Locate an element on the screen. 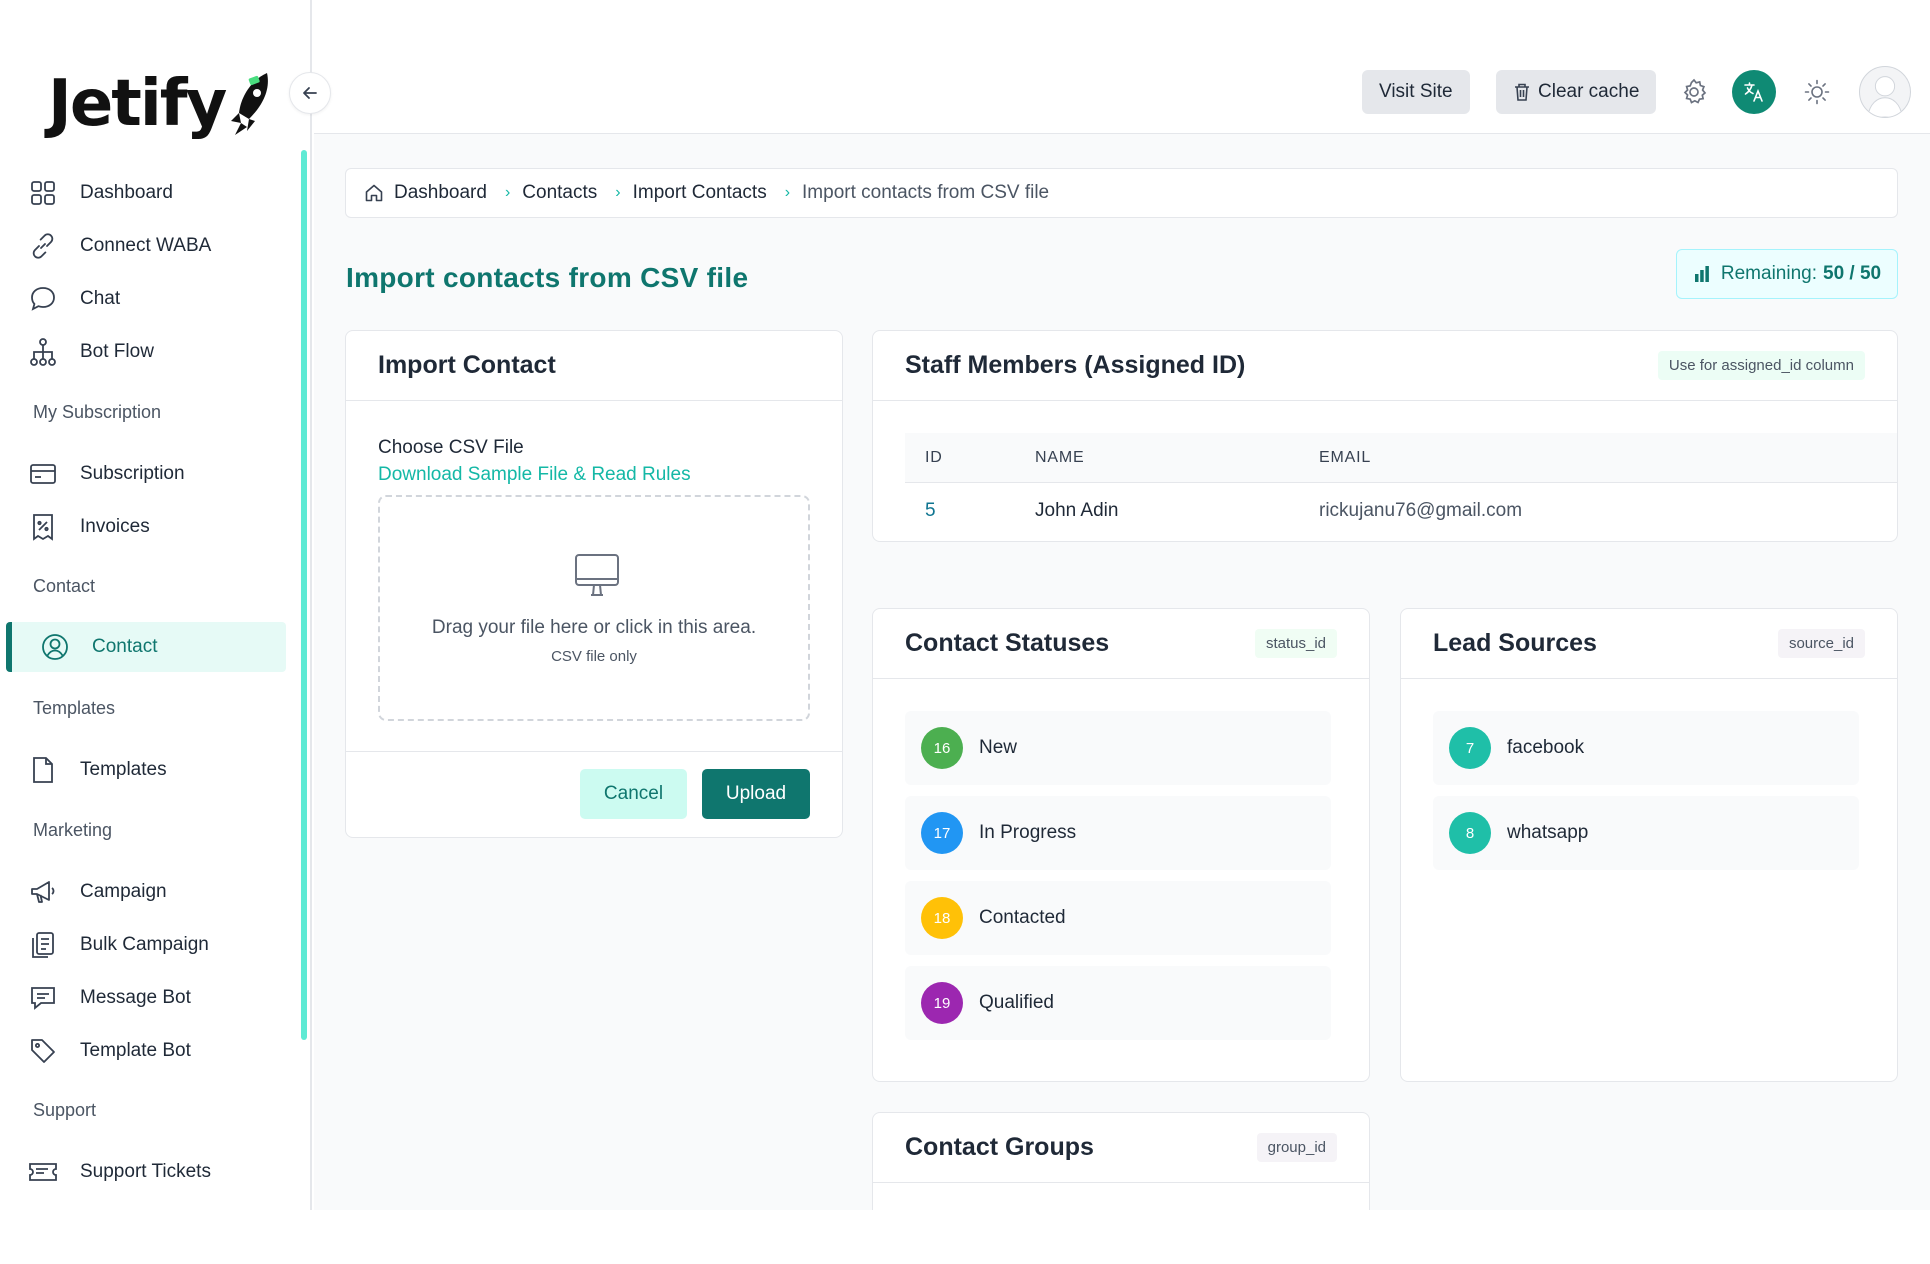 The image size is (1930, 1264). clear-cache-button: Clear cache is located at coordinates (1576, 92).